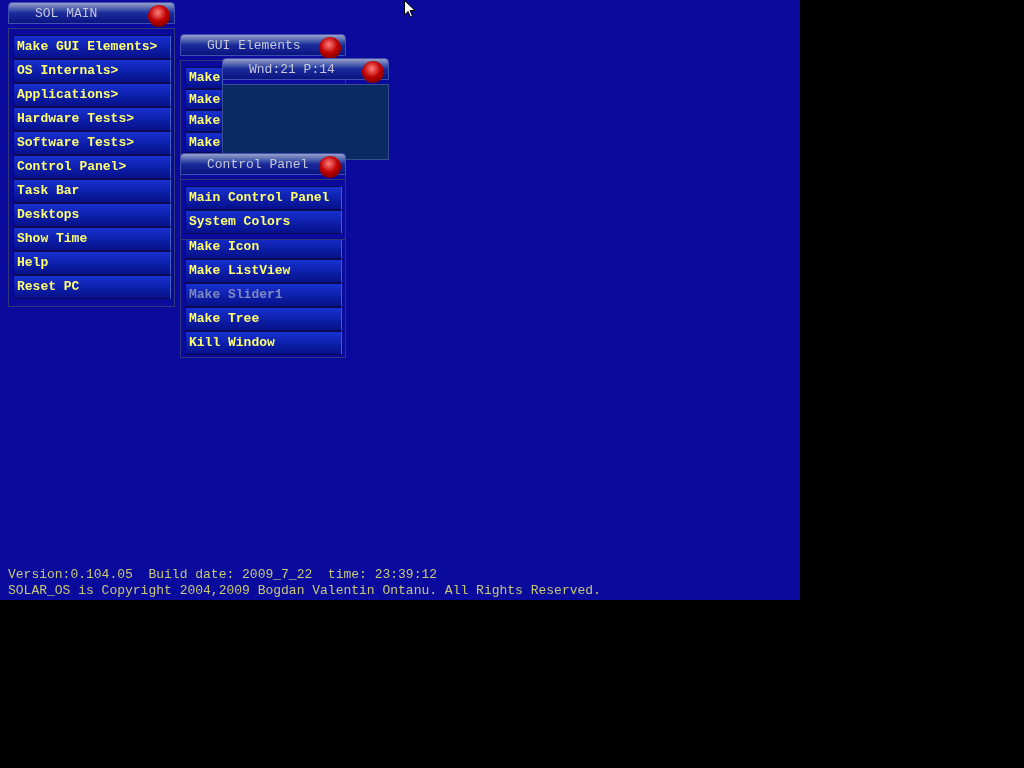 The image size is (1024, 768). What do you see at coordinates (410, 9) in the screenshot?
I see `cursor-icon` at bounding box center [410, 9].